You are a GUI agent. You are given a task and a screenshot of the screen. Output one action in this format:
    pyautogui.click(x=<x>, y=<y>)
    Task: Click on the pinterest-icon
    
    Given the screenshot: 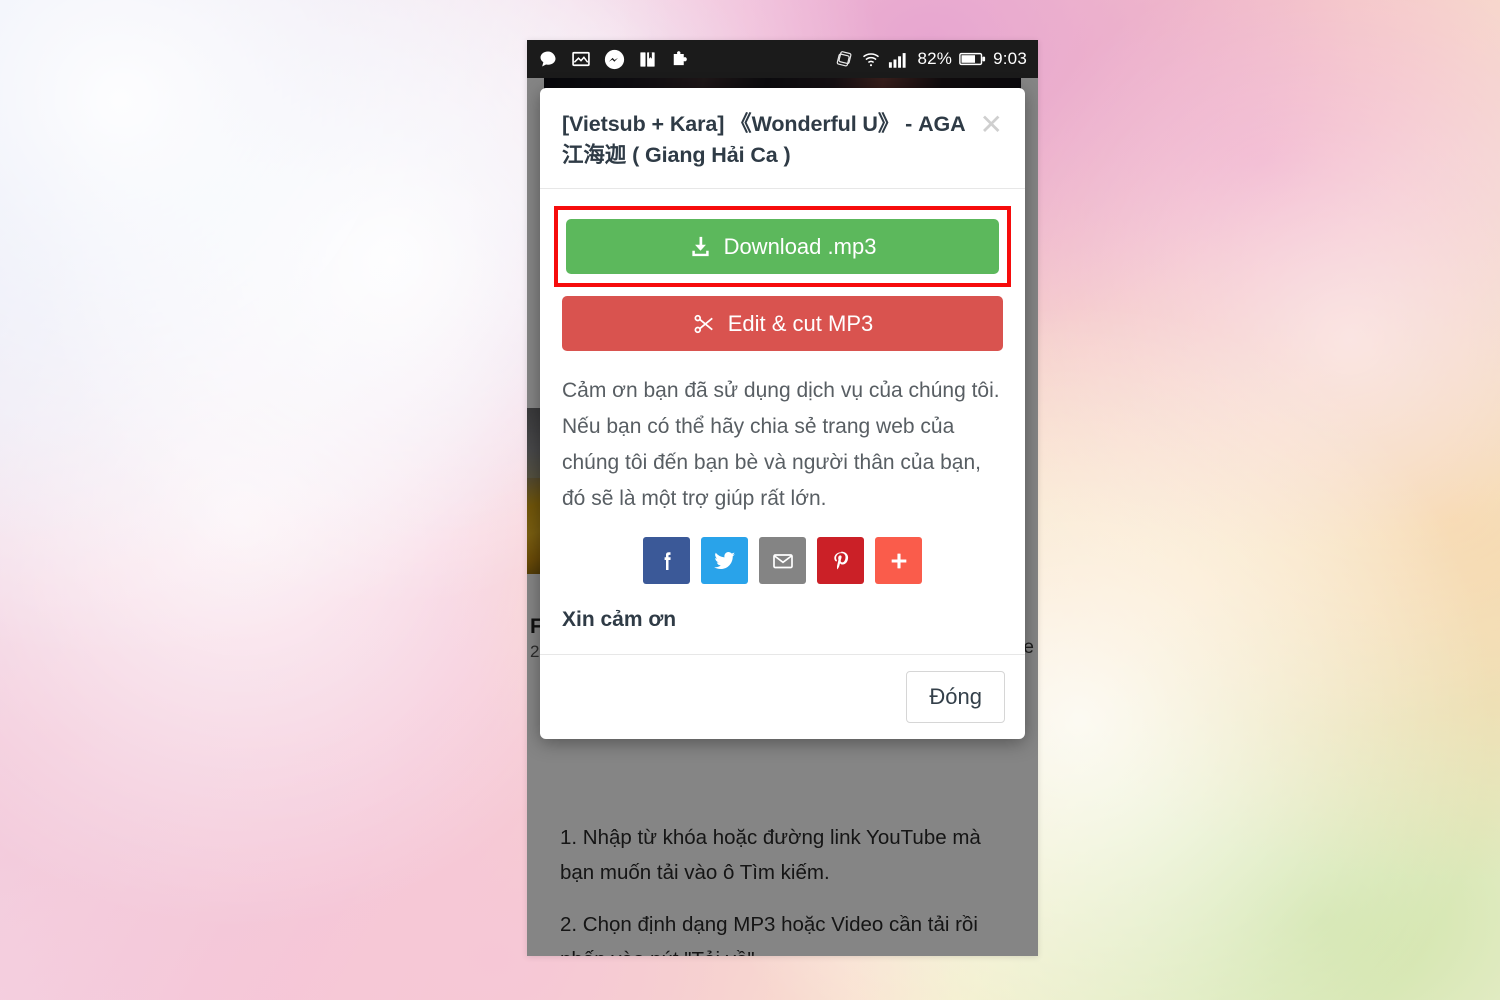 What is the action you would take?
    pyautogui.click(x=841, y=561)
    